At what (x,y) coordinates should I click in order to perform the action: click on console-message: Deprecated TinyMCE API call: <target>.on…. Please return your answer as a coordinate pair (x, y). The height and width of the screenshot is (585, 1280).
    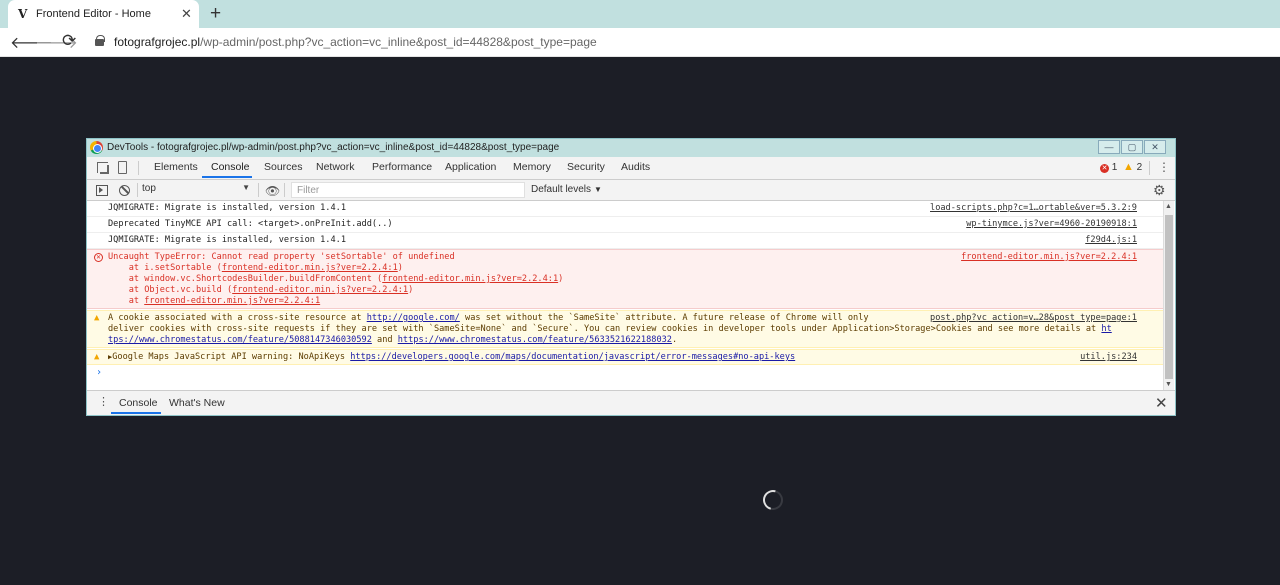
    Looking at the image, I should click on (625, 225).